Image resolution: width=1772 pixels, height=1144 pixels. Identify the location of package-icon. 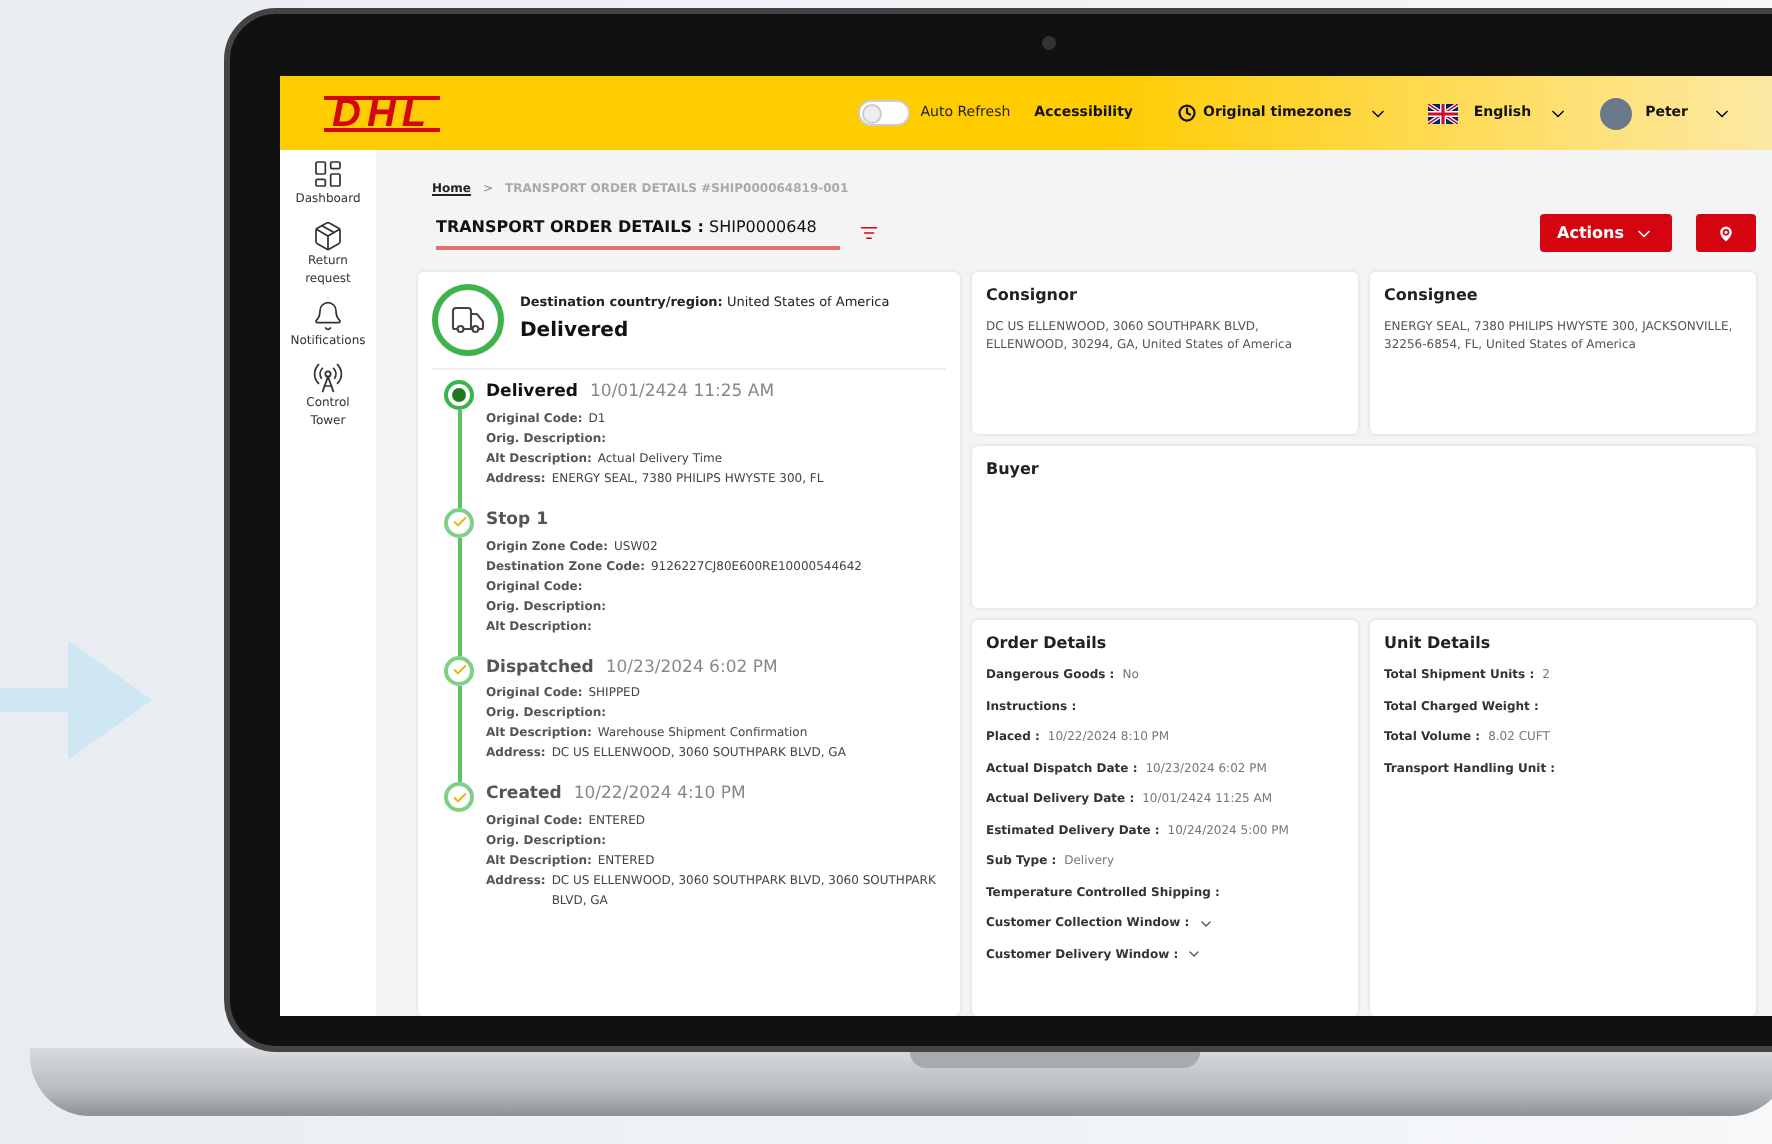
(328, 236).